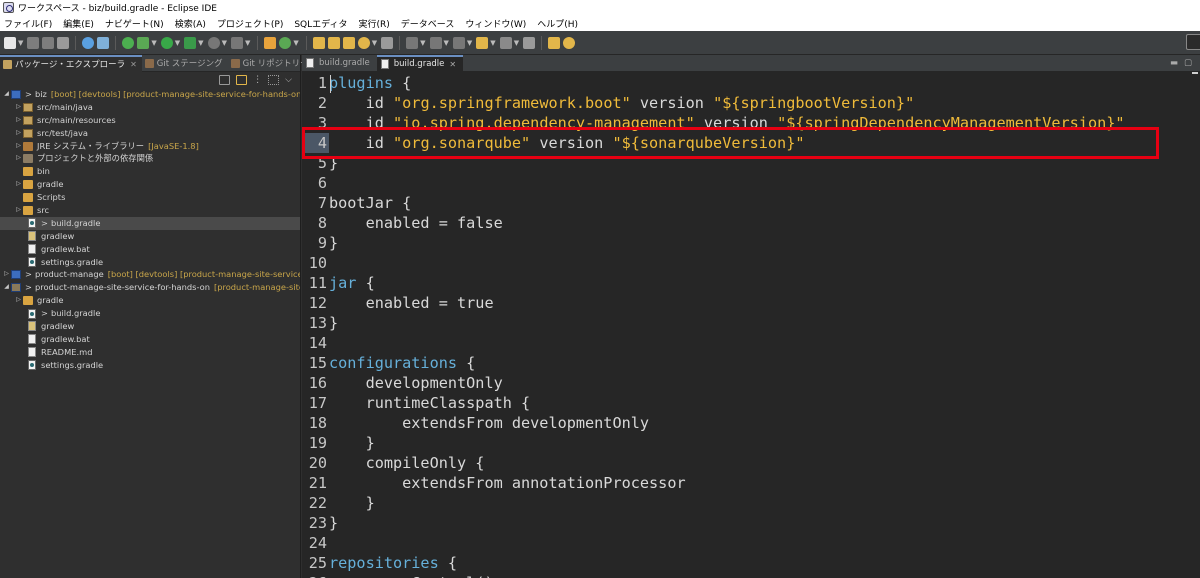  I want to click on menu-database: データベース, so click(428, 23).